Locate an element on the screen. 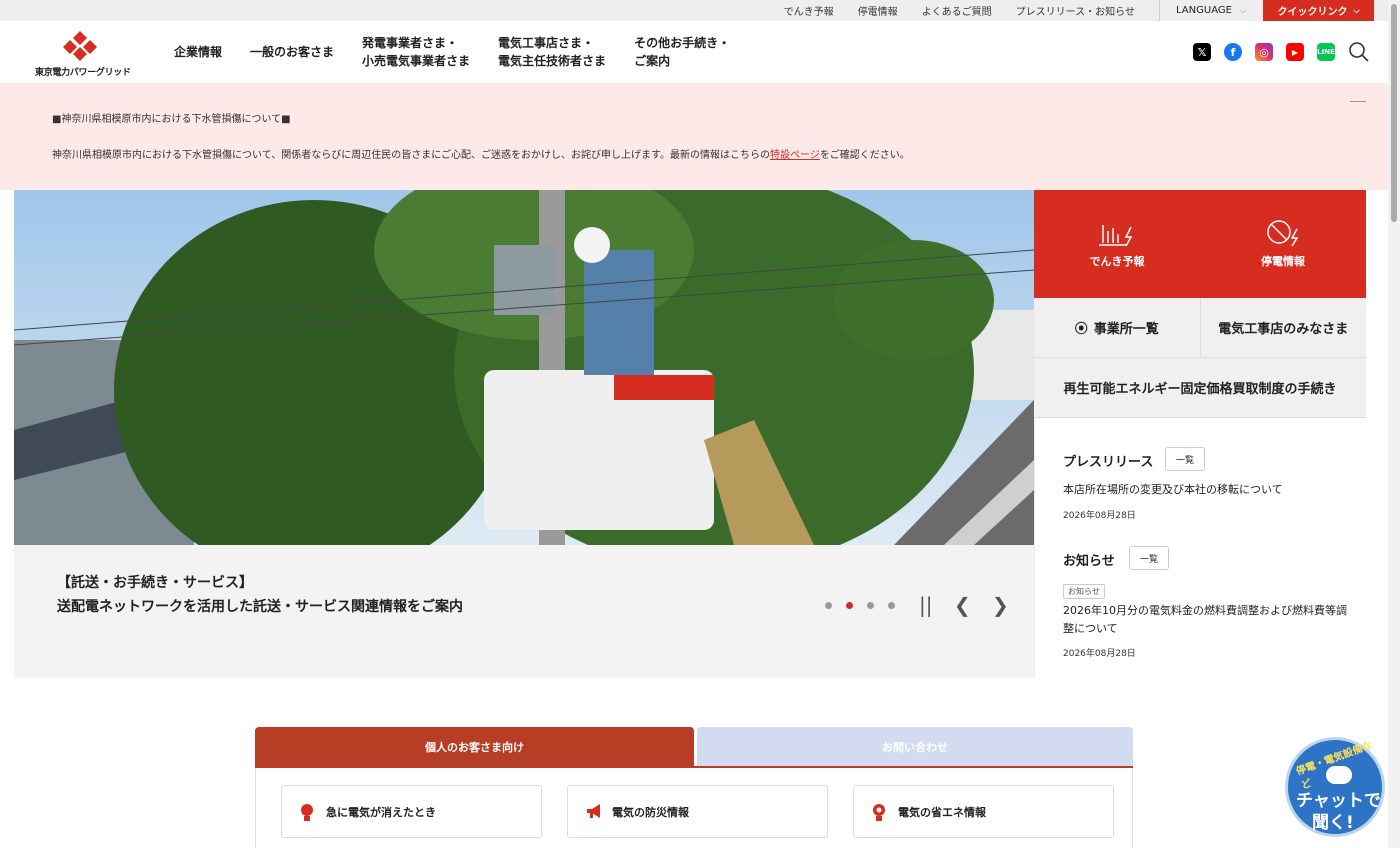 The image size is (1400, 848). press-list-button: 一覧 is located at coordinates (1185, 459).